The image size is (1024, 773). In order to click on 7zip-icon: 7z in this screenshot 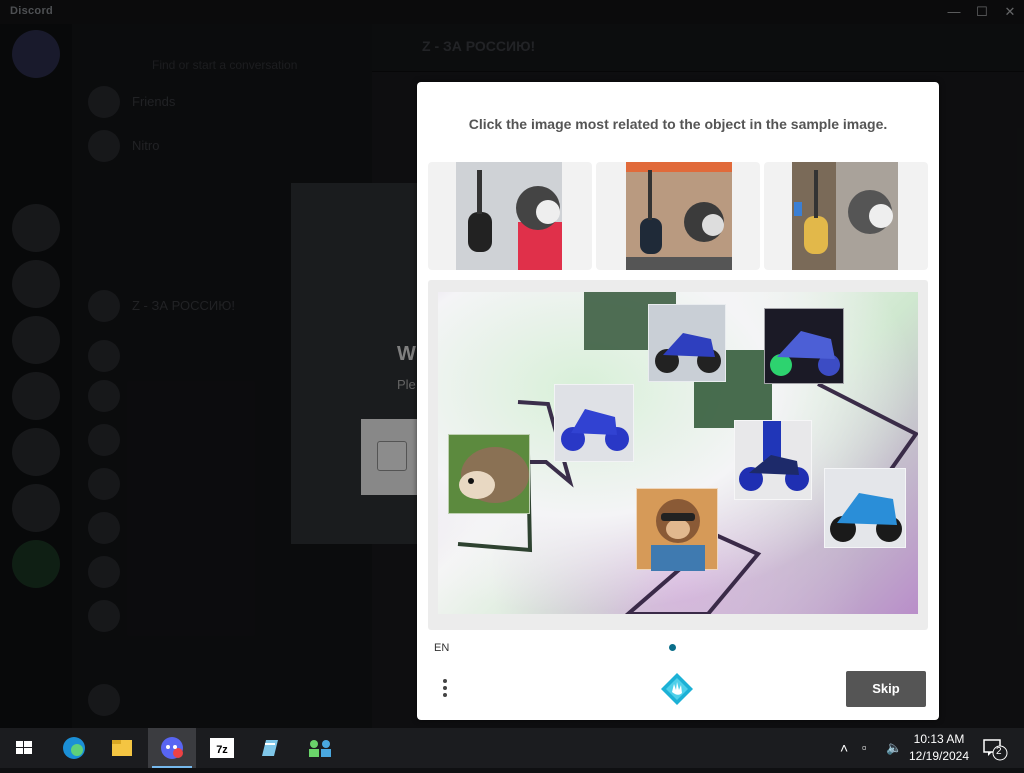, I will do `click(222, 748)`.